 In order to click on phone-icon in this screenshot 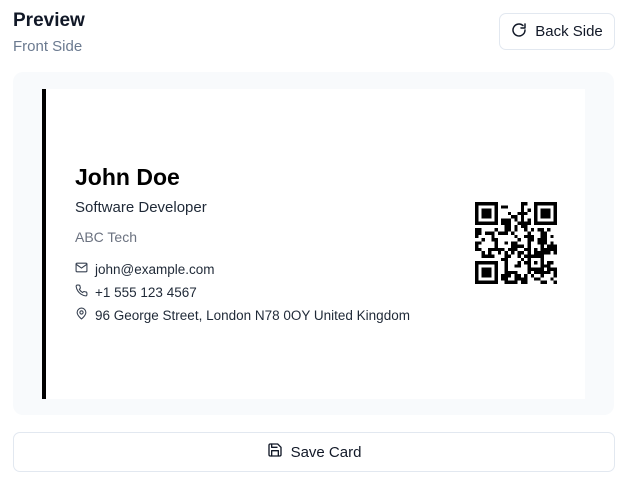, I will do `click(81, 292)`.